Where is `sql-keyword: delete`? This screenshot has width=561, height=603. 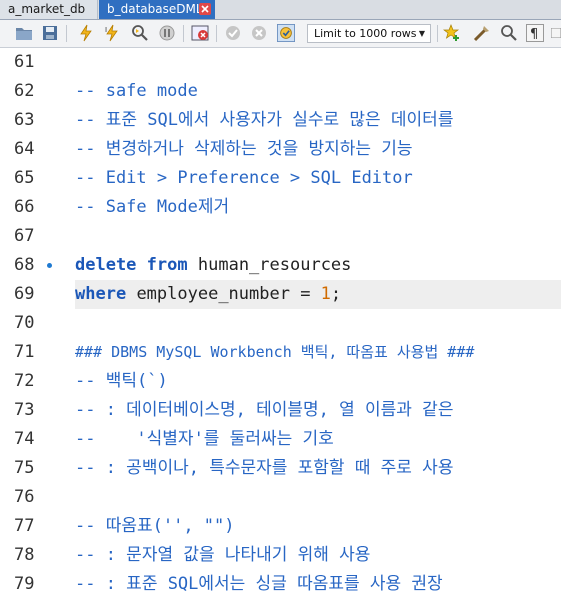 sql-keyword: delete is located at coordinates (106, 265).